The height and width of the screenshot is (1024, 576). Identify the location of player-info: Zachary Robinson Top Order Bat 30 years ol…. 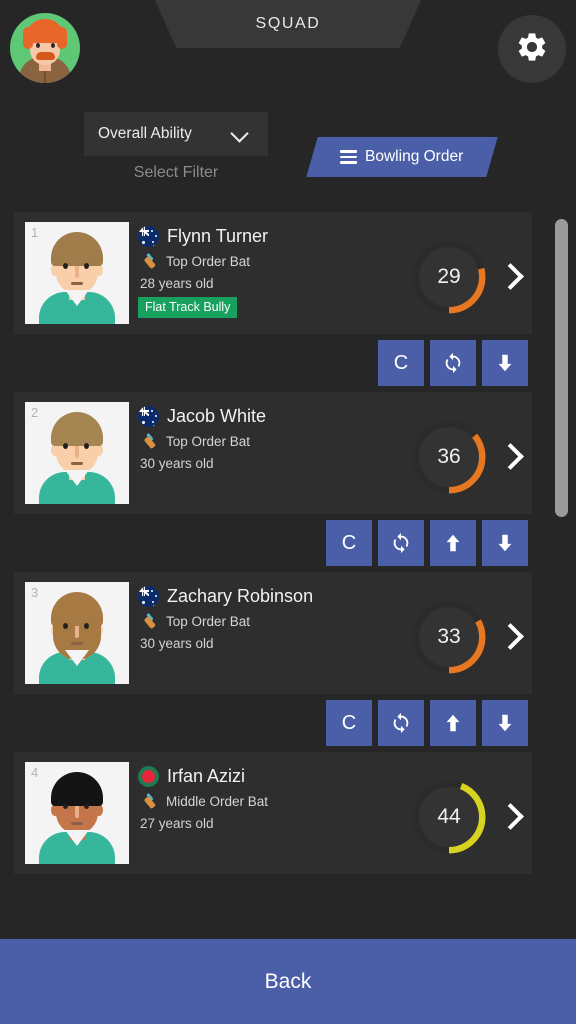
(270, 619).